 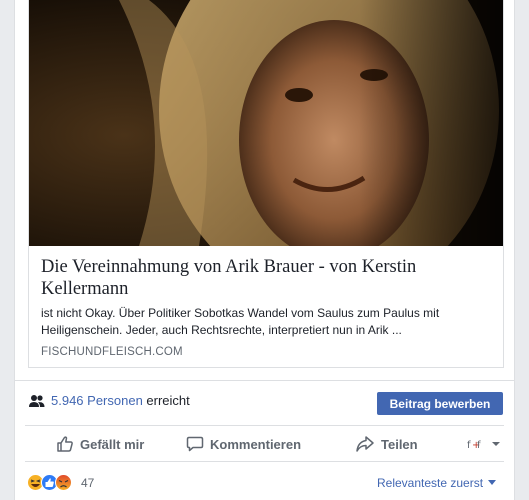 What do you see at coordinates (474, 445) in the screenshot?
I see `page-avatar-icon: f + f` at bounding box center [474, 445].